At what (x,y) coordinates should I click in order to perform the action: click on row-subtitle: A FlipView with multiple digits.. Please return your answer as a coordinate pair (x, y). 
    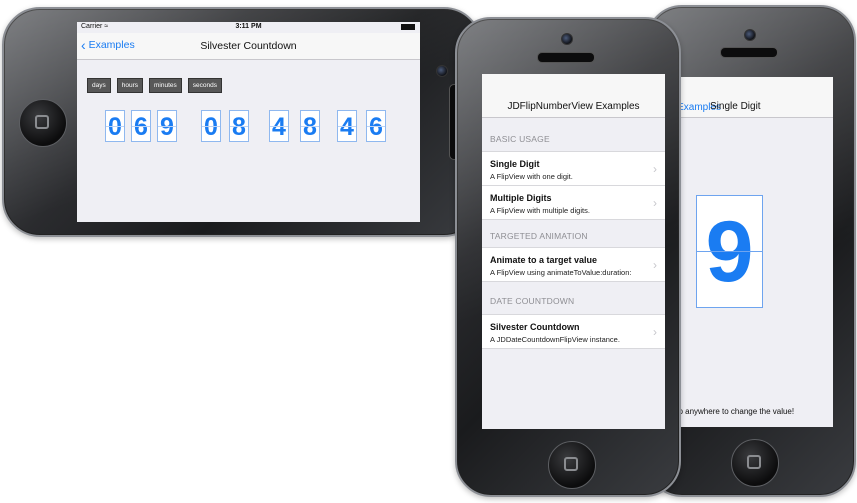
    Looking at the image, I should click on (540, 210).